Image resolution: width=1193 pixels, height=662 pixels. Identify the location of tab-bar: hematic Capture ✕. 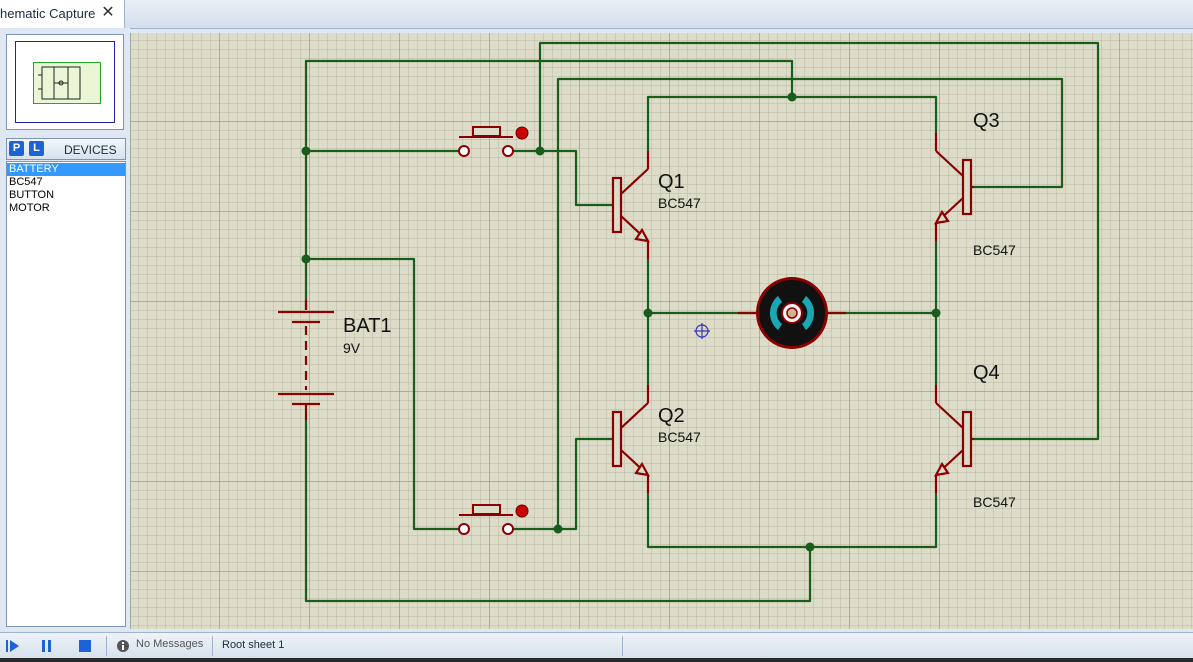
(596, 14).